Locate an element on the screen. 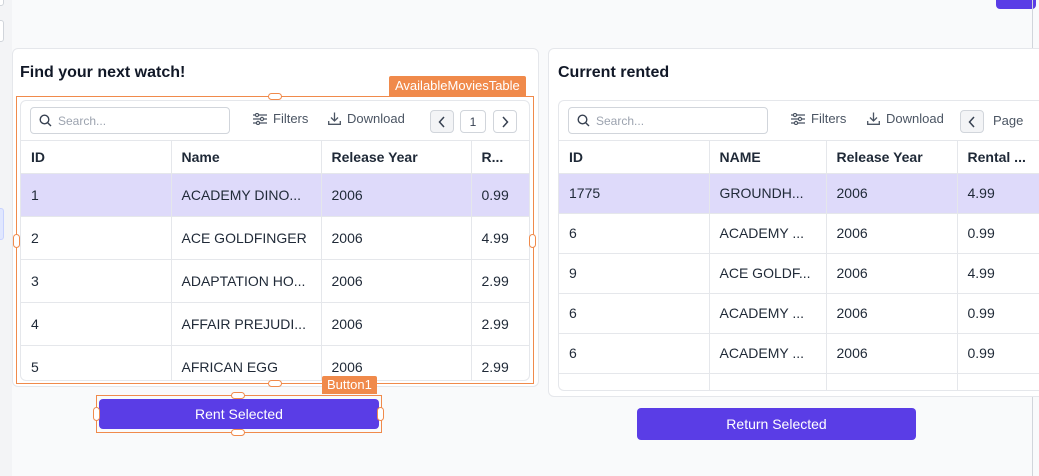 The height and width of the screenshot is (476, 1039). available-movies-widget-tag: AvailableMoviesTable is located at coordinates (457, 86).